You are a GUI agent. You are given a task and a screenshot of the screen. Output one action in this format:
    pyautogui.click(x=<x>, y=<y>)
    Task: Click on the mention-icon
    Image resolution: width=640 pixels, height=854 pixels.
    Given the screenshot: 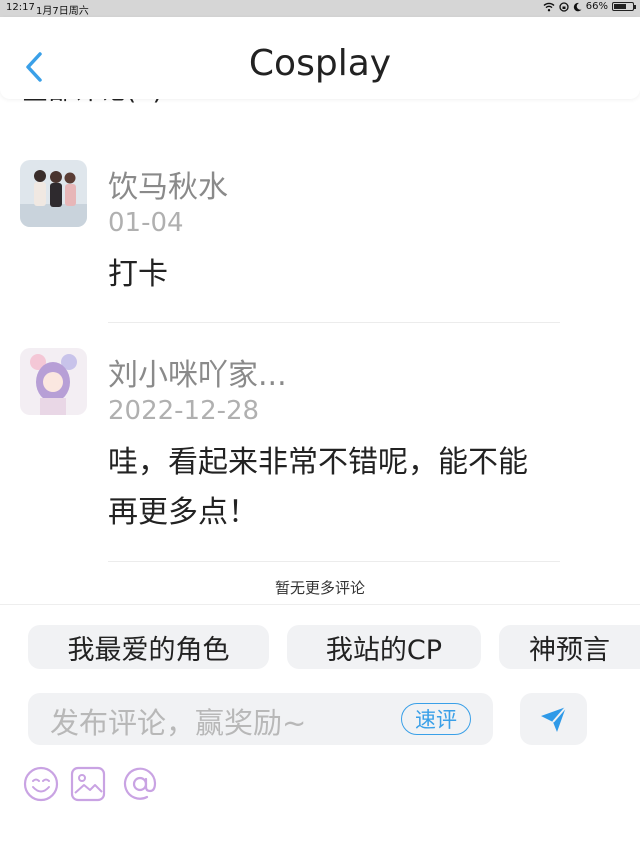 What is the action you would take?
    pyautogui.click(x=140, y=784)
    